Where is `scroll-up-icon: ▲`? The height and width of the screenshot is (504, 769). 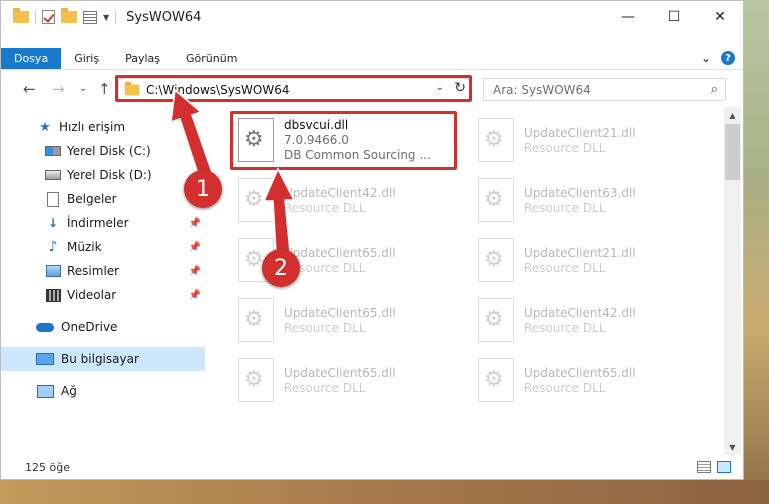 scroll-up-icon: ▲ is located at coordinates (732, 115).